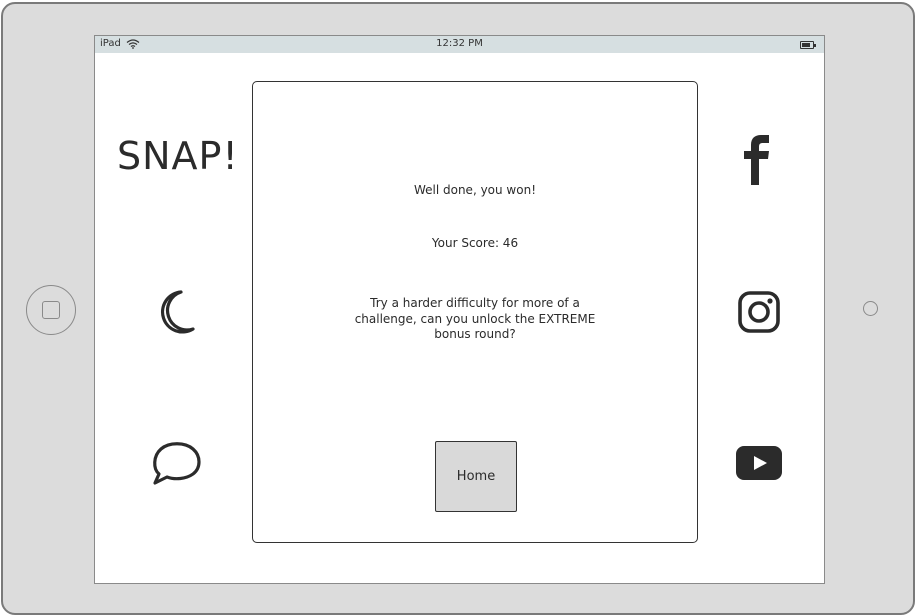 This screenshot has height=616, width=916. I want to click on device-home-button, so click(51, 310).